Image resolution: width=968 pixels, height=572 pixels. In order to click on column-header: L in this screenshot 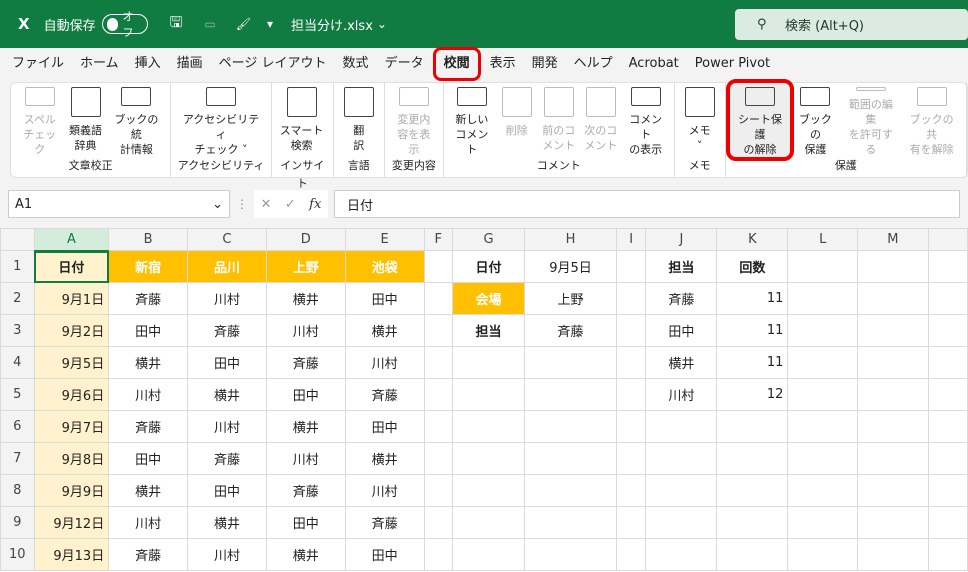, I will do `click(823, 239)`.